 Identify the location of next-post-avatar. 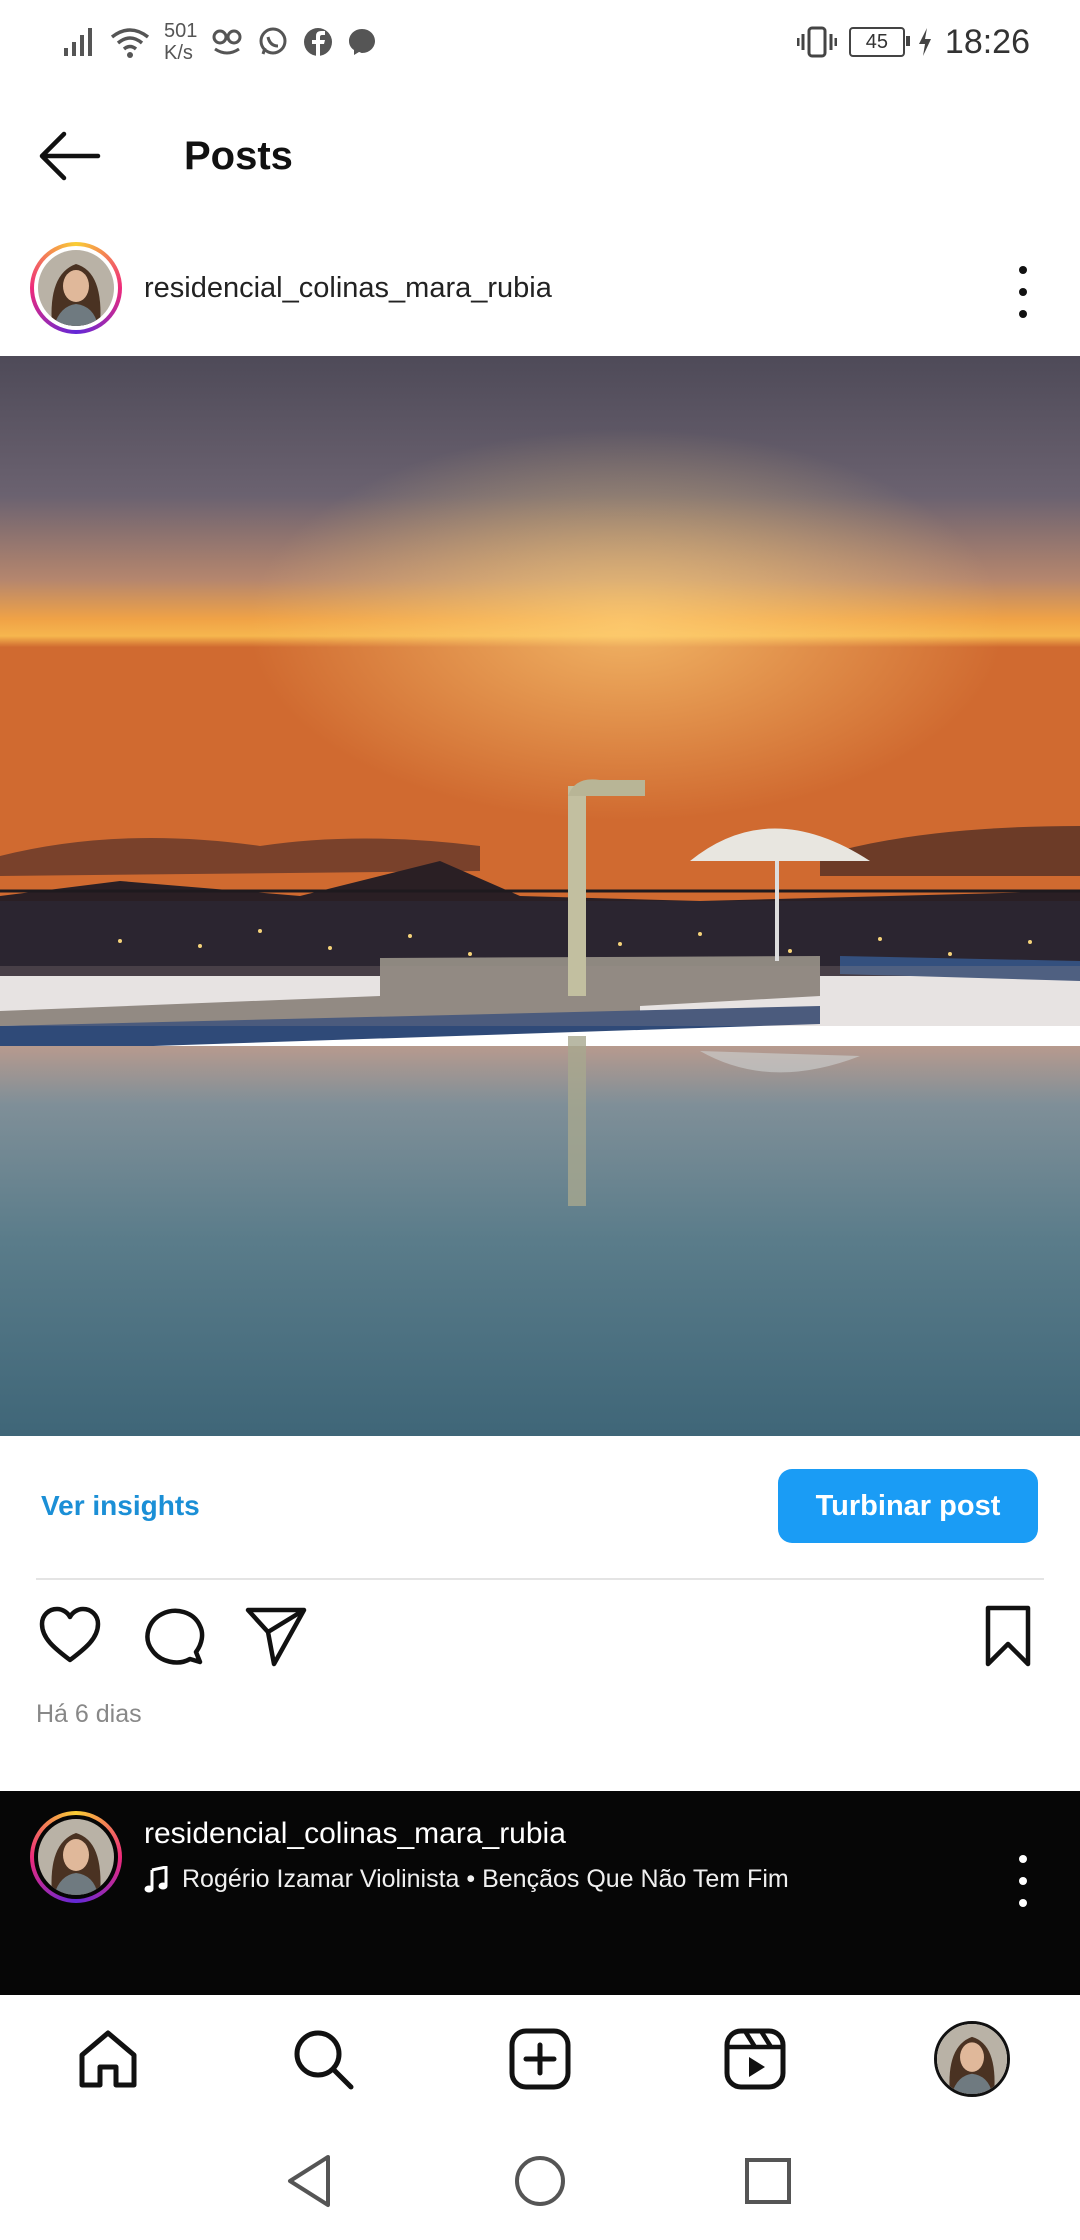
(76, 1857).